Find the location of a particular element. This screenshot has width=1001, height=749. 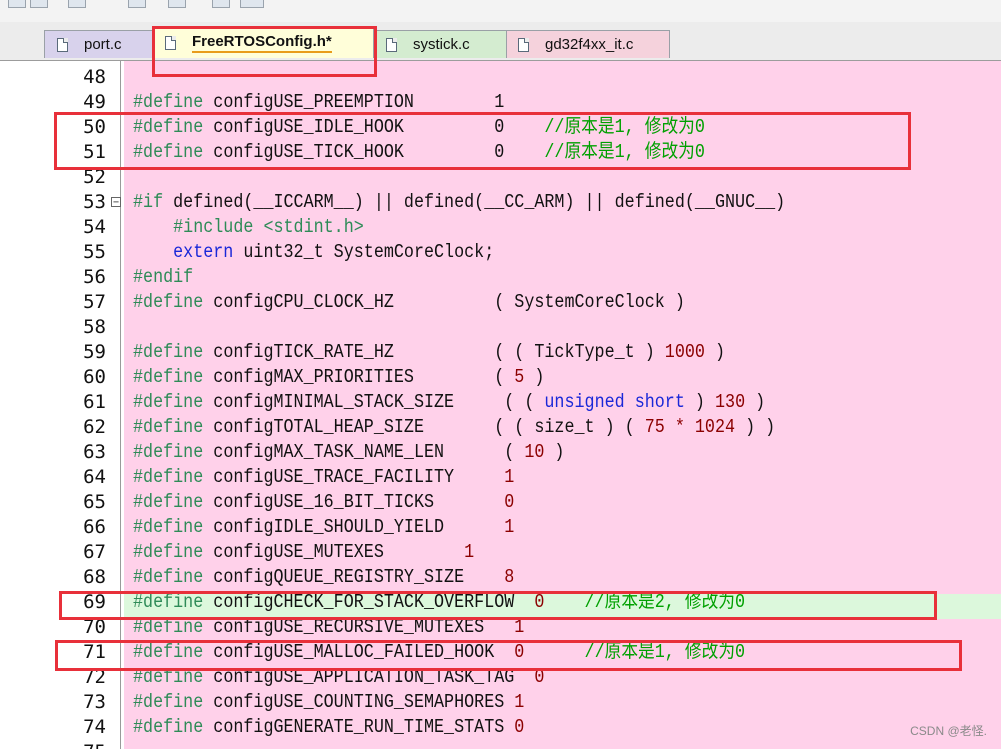

preprocessor-directive: #if is located at coordinates (148, 202).